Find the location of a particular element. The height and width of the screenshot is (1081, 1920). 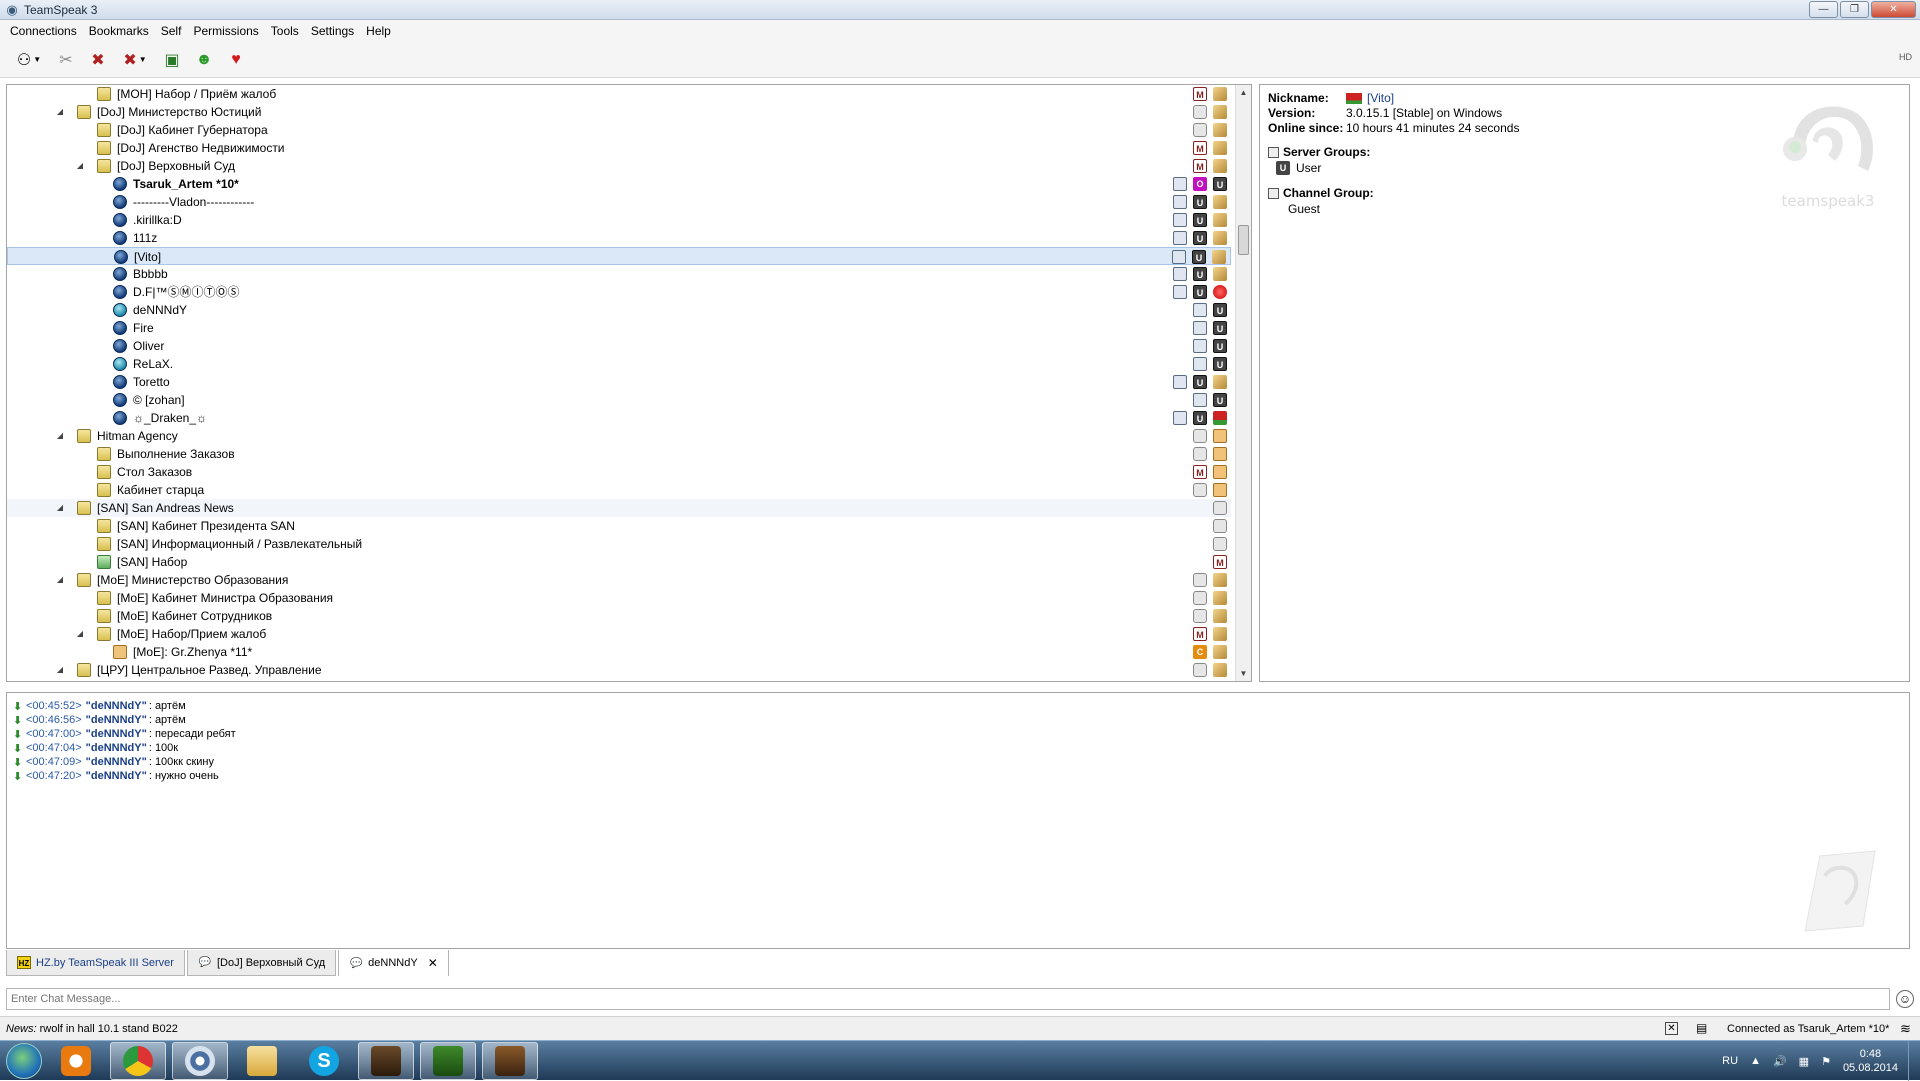

channel-row: ◢ [MoE] Министерство Образования is located at coordinates (619, 580).